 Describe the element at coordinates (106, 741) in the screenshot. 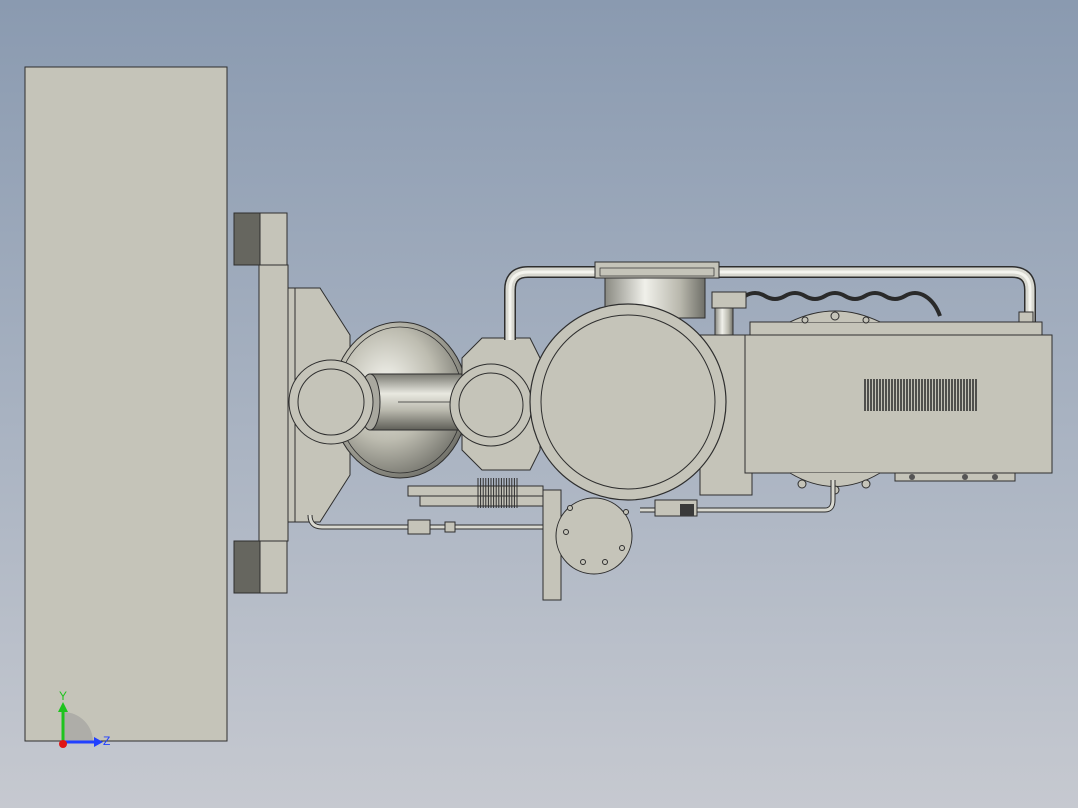

I see `triad-z-label: Z` at that location.